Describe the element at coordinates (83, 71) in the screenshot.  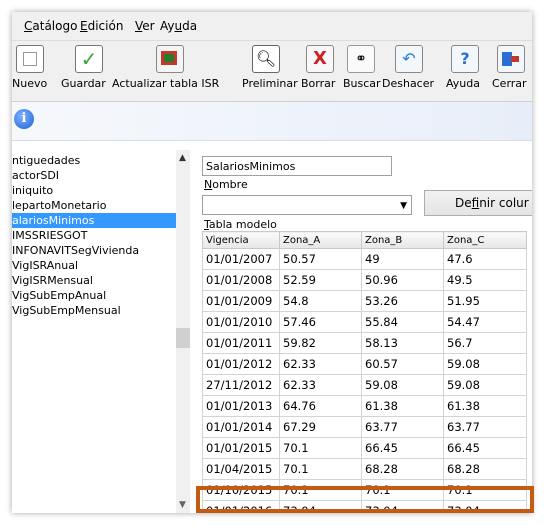
I see `guardar-button: ✓ Guardar` at that location.